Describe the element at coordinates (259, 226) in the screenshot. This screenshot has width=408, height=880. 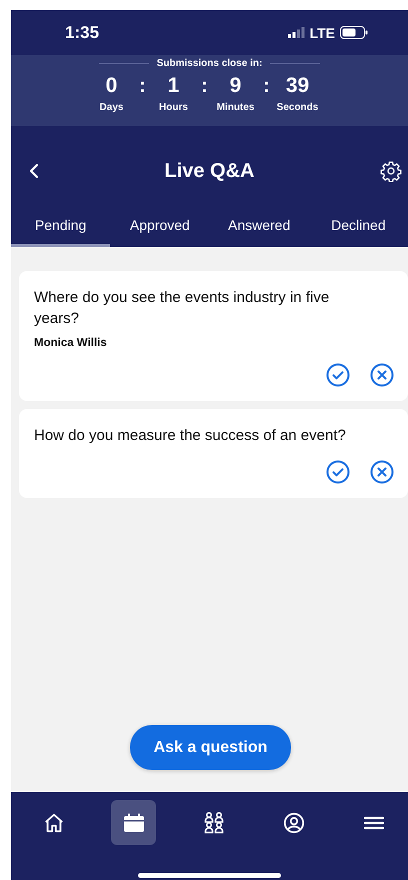
I see `tab: Answered` at that location.